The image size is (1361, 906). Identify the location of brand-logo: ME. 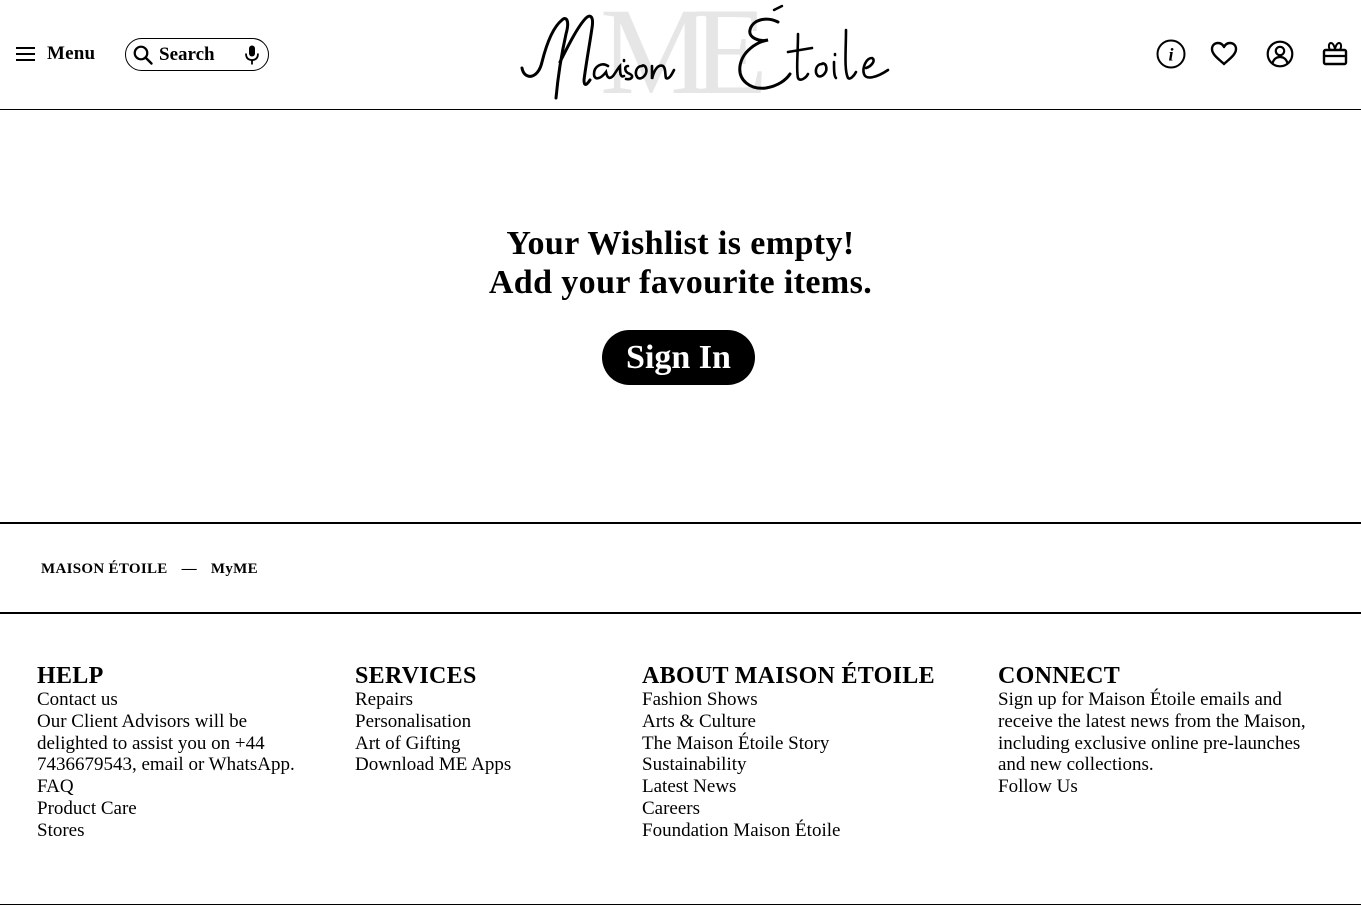
(708, 57).